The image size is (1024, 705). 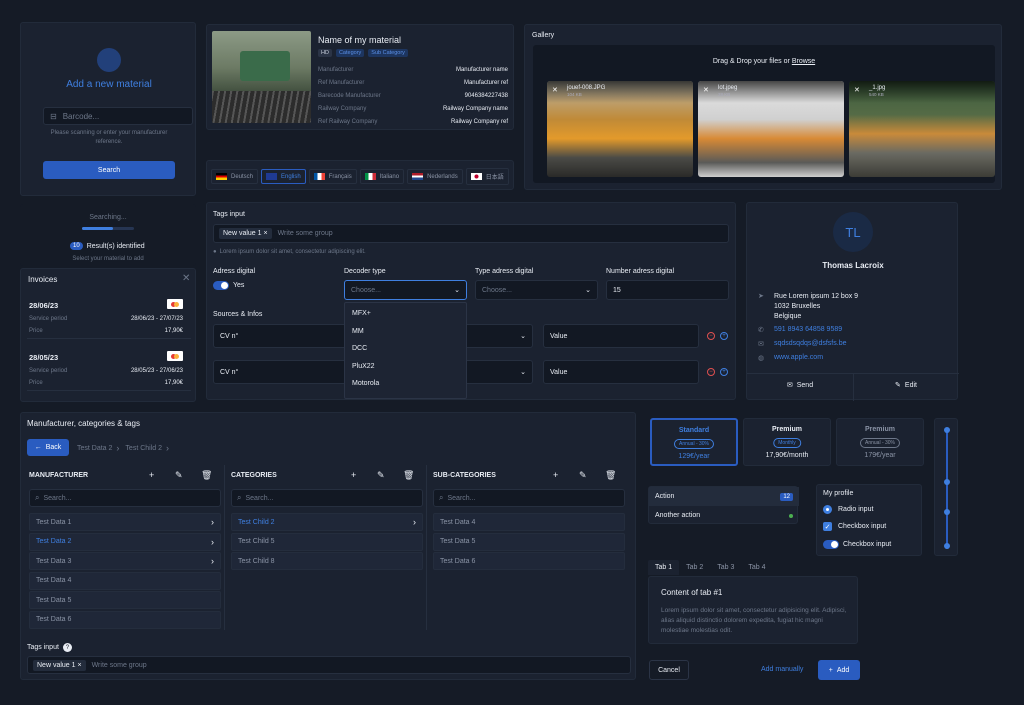 What do you see at coordinates (831, 544) in the screenshot?
I see `toggle-switch` at bounding box center [831, 544].